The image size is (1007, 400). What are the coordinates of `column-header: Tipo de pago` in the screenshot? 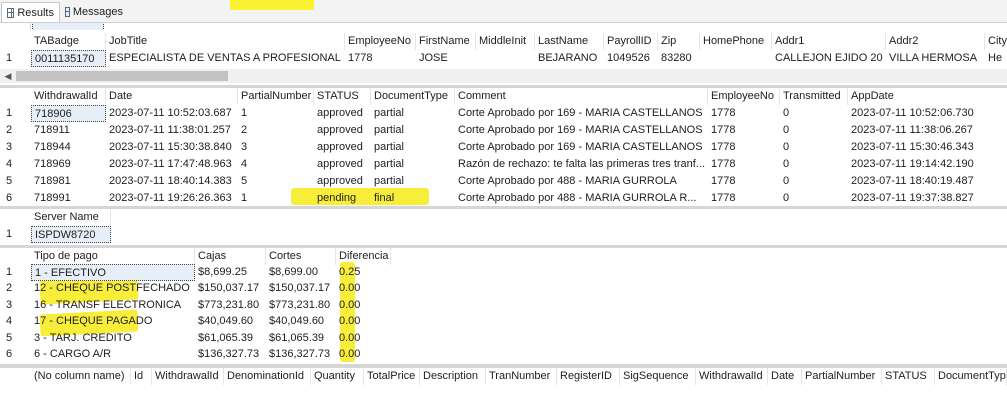 It's located at (113, 256).